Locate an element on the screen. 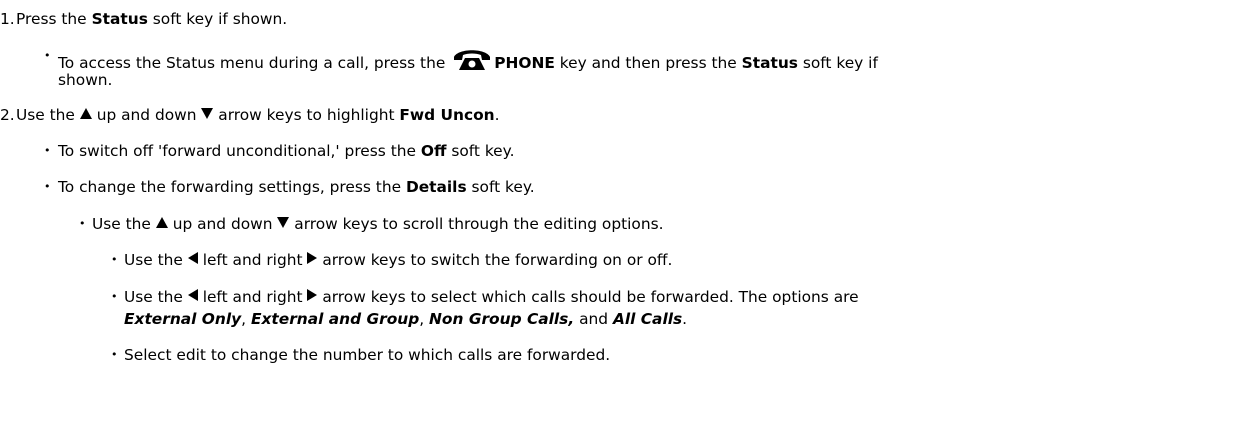  option-non-group-calls: Non Group Calls, is located at coordinates (502, 319).